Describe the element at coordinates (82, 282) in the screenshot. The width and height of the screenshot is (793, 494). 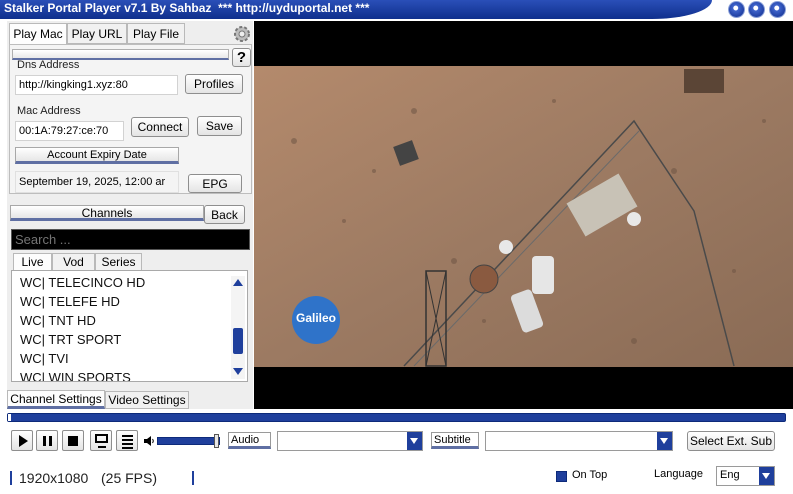
I see `list-item: WC| TELECINCO HD` at that location.